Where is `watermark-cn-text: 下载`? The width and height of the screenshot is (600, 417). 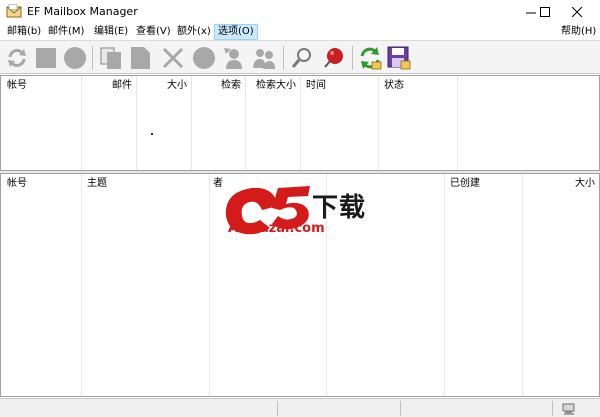 watermark-cn-text: 下载 is located at coordinates (339, 208).